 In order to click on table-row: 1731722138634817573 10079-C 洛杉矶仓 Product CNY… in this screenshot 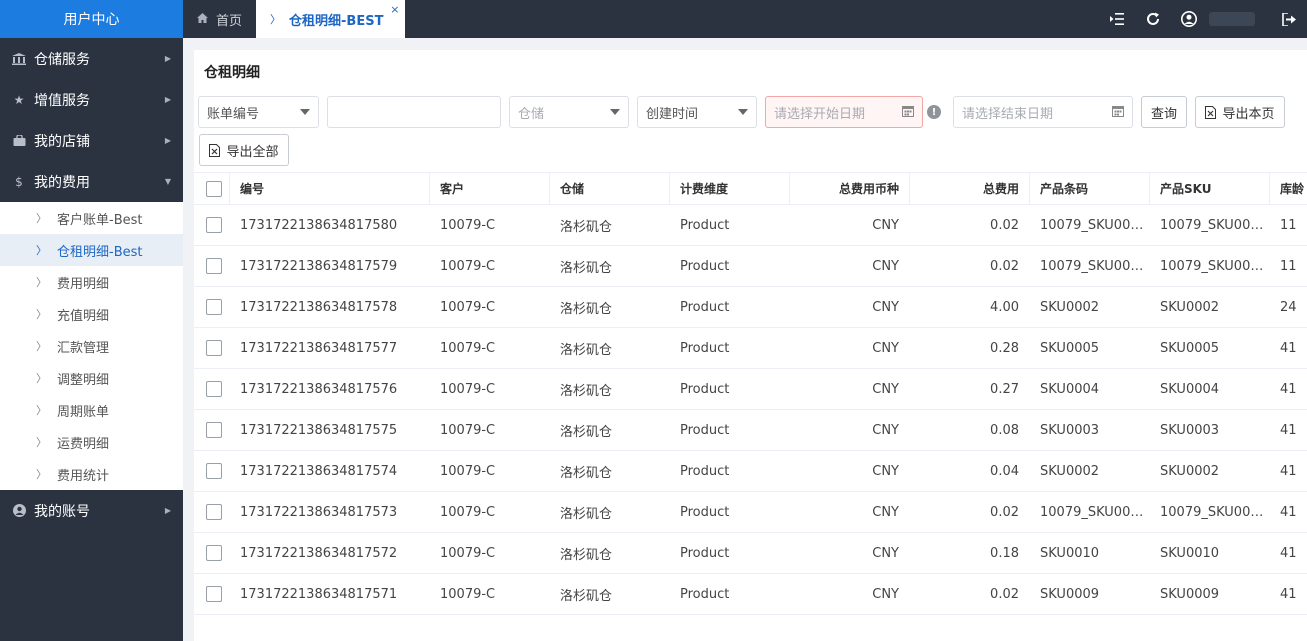, I will do `click(750, 512)`.